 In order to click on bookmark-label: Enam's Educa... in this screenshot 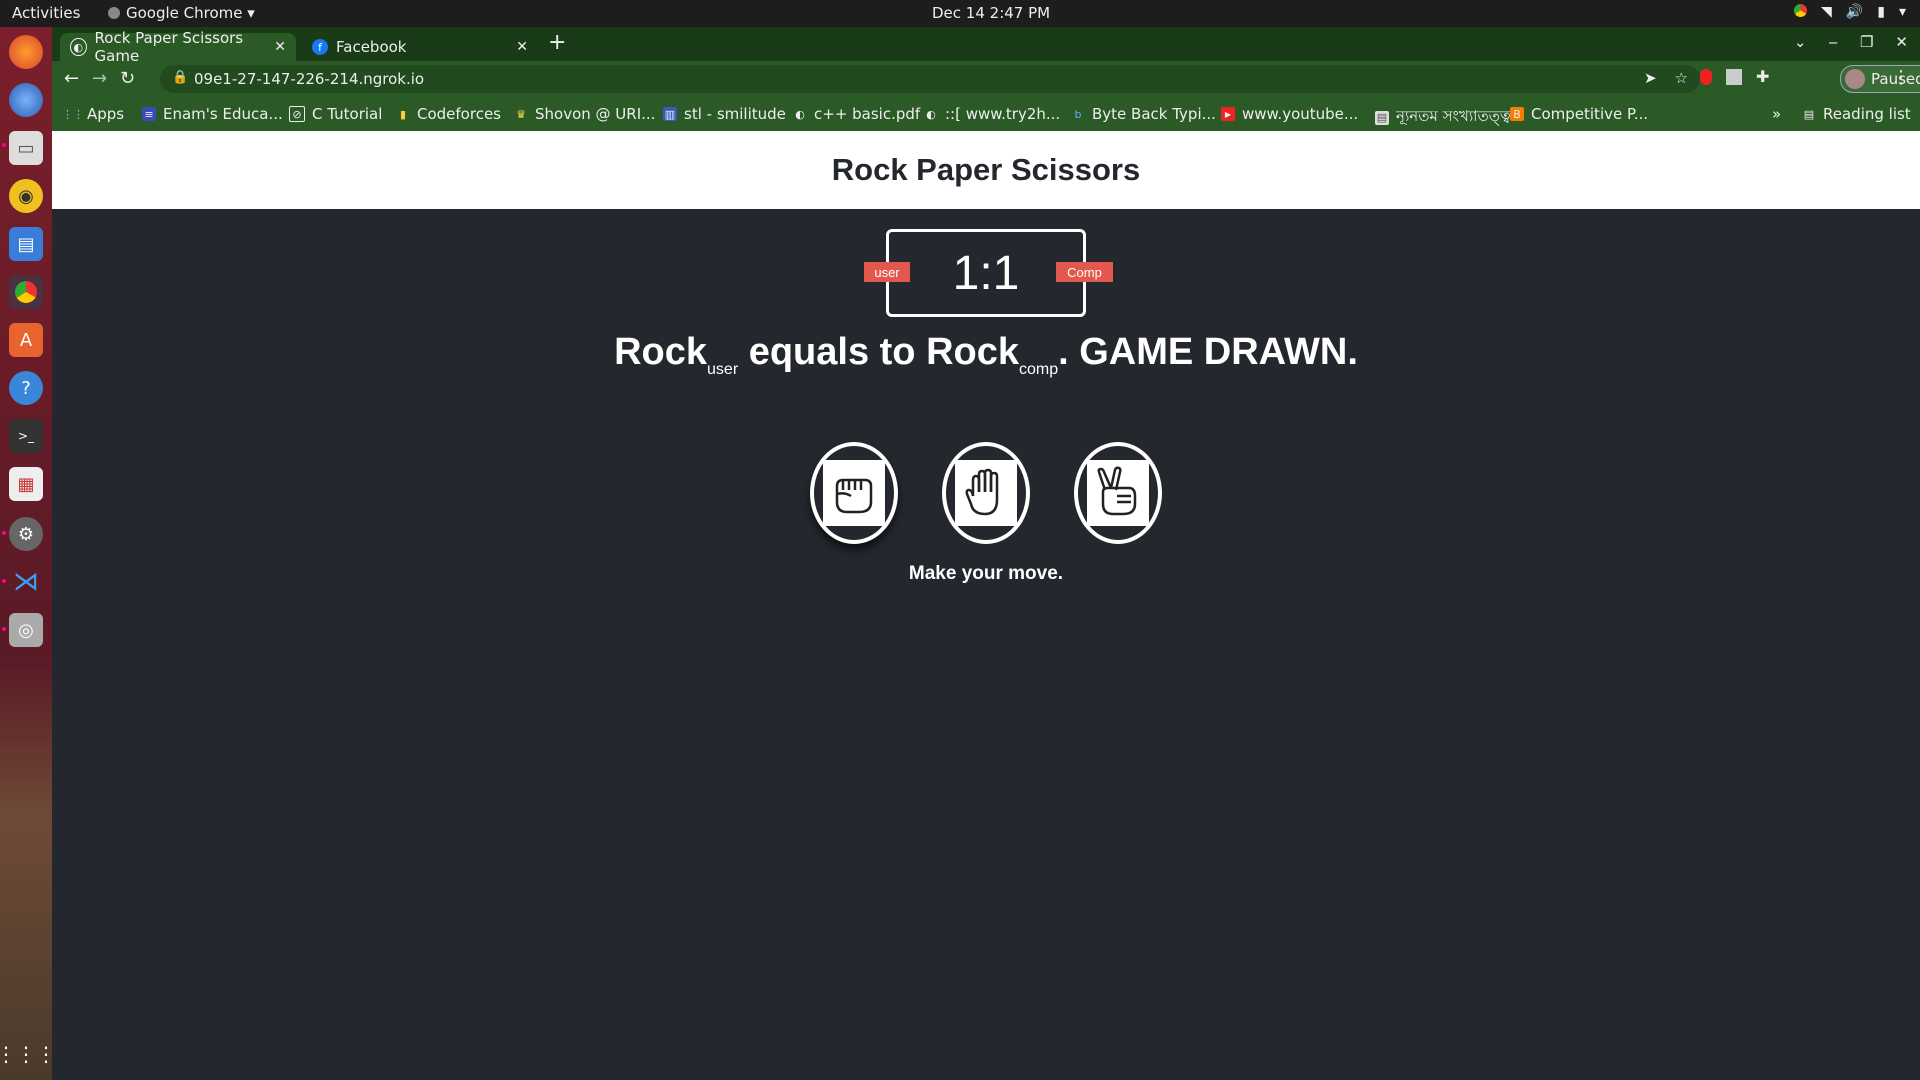, I will do `click(223, 114)`.